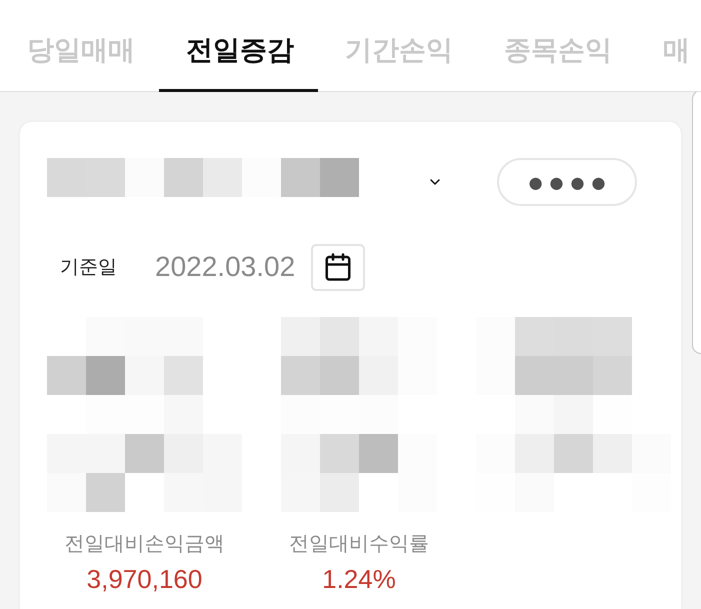 The height and width of the screenshot is (609, 701). I want to click on password-field: ●●●●, so click(567, 182).